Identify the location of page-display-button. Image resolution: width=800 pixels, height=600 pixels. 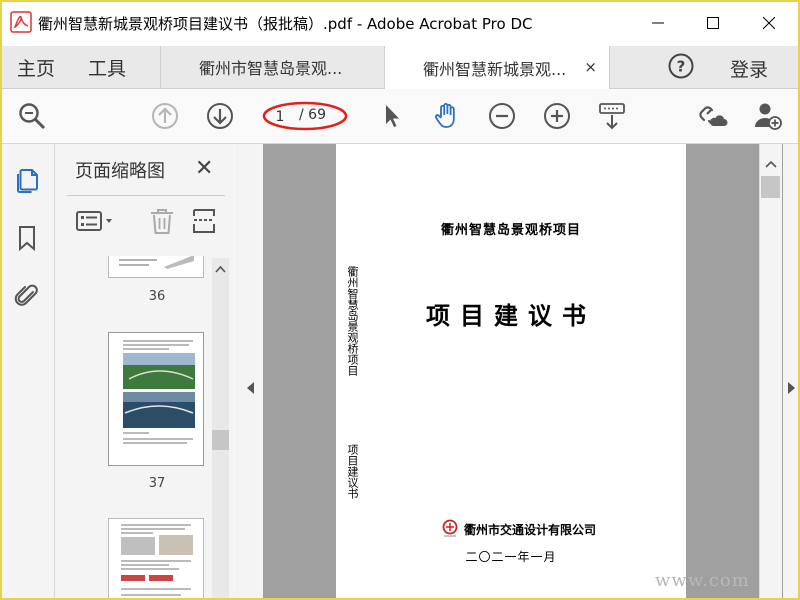
(612, 116).